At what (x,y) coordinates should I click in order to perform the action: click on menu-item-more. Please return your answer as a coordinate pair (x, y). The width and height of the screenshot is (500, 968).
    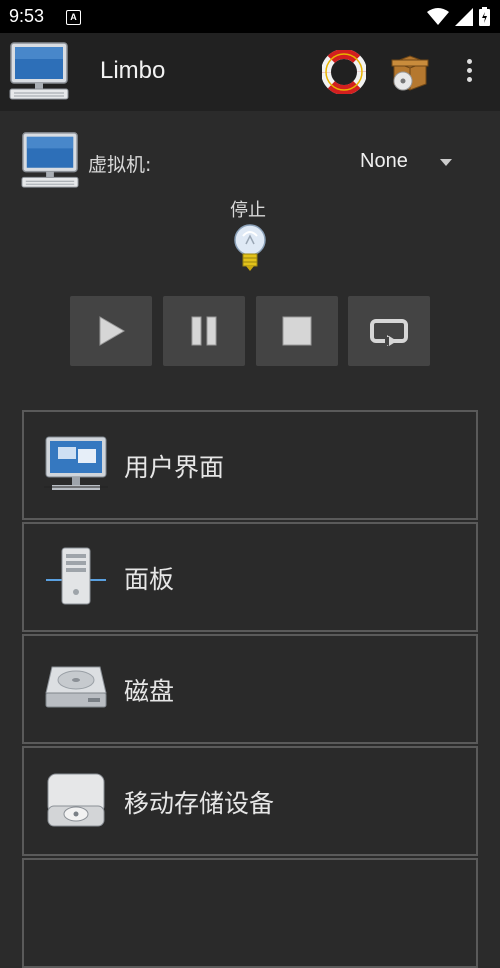
    Looking at the image, I should click on (250, 913).